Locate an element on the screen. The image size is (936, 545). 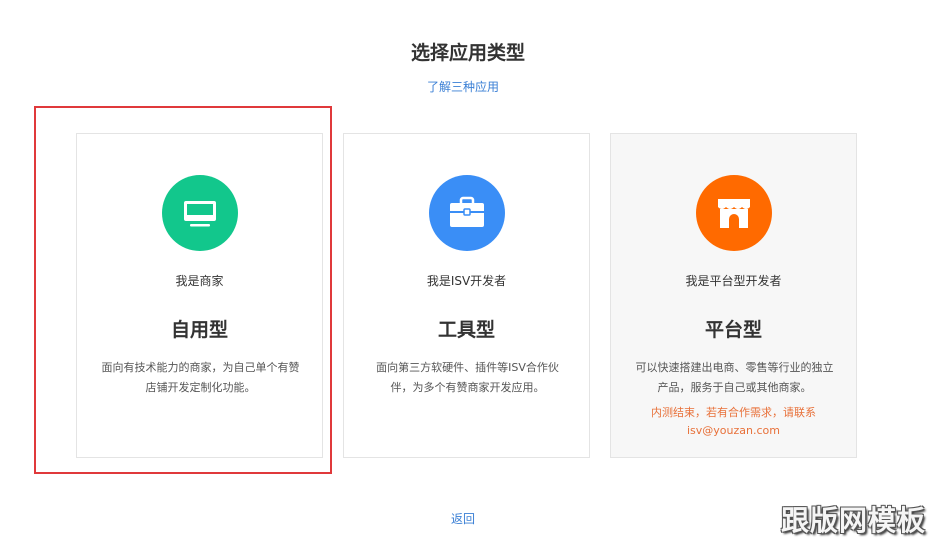
card-type: 自用型 is located at coordinates (199, 330).